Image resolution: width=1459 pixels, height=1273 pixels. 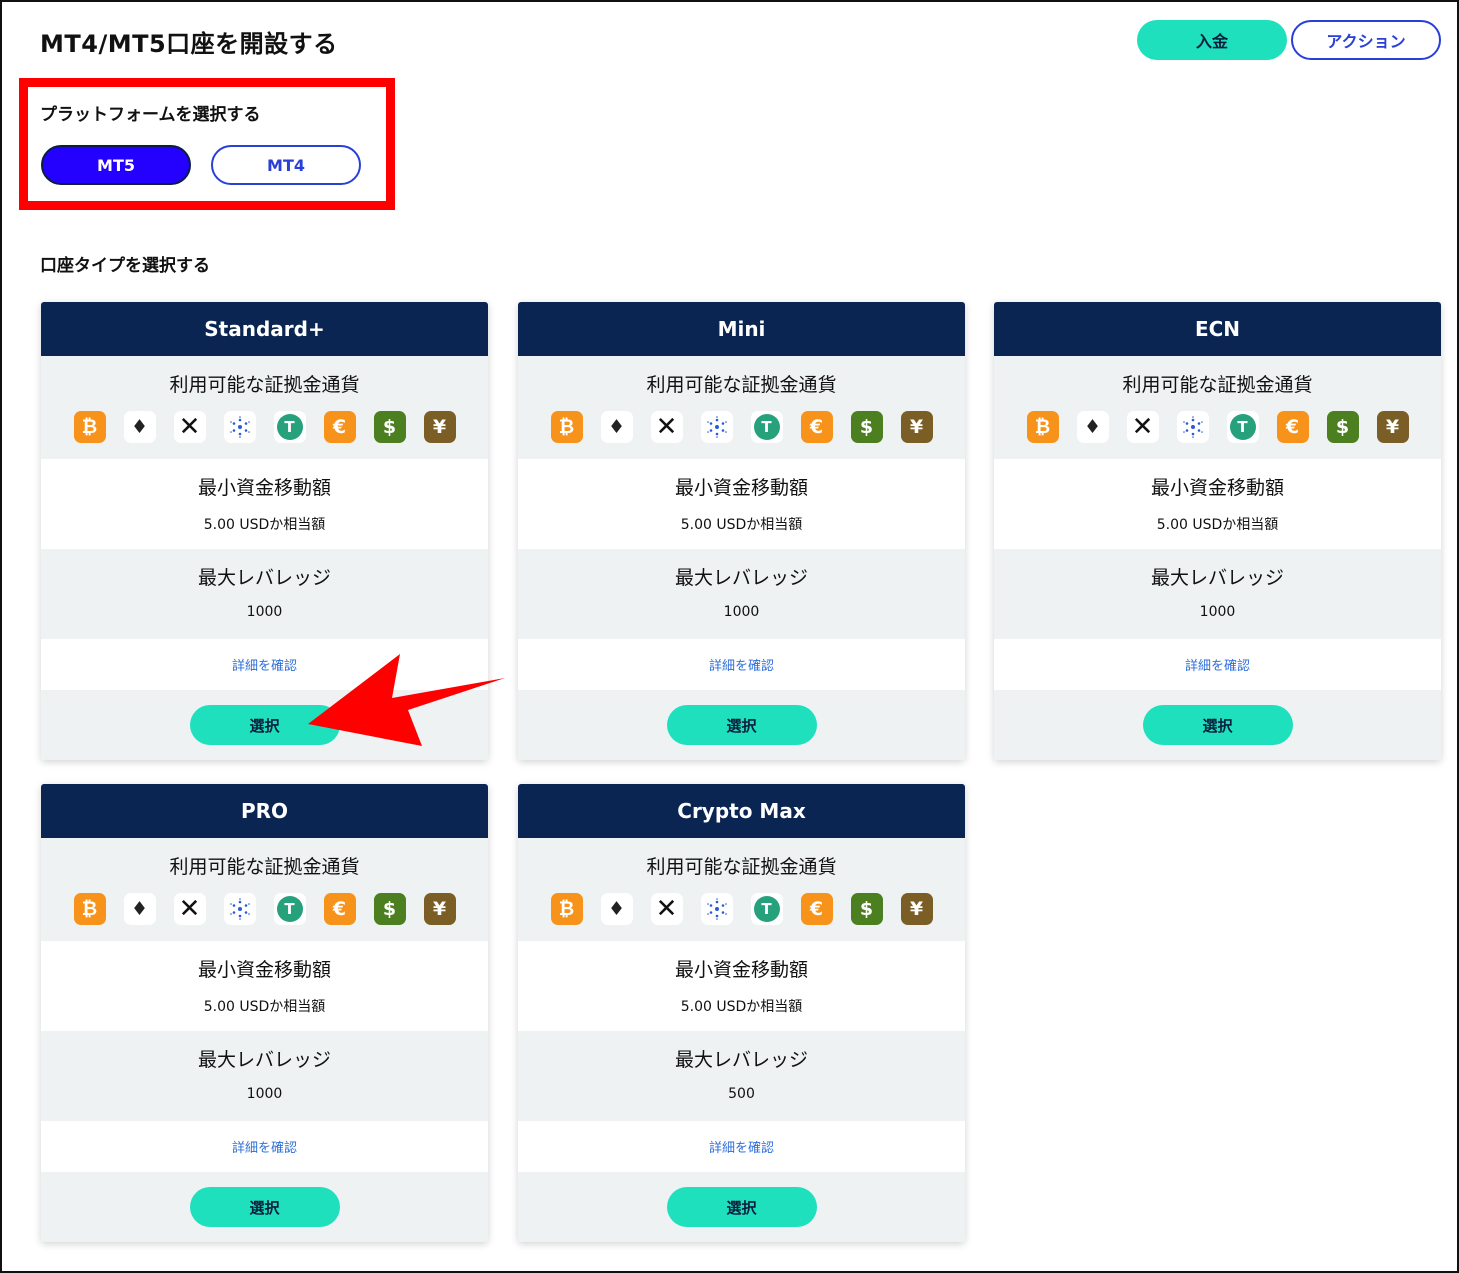 I want to click on deposit-button: 入金, so click(x=1212, y=40).